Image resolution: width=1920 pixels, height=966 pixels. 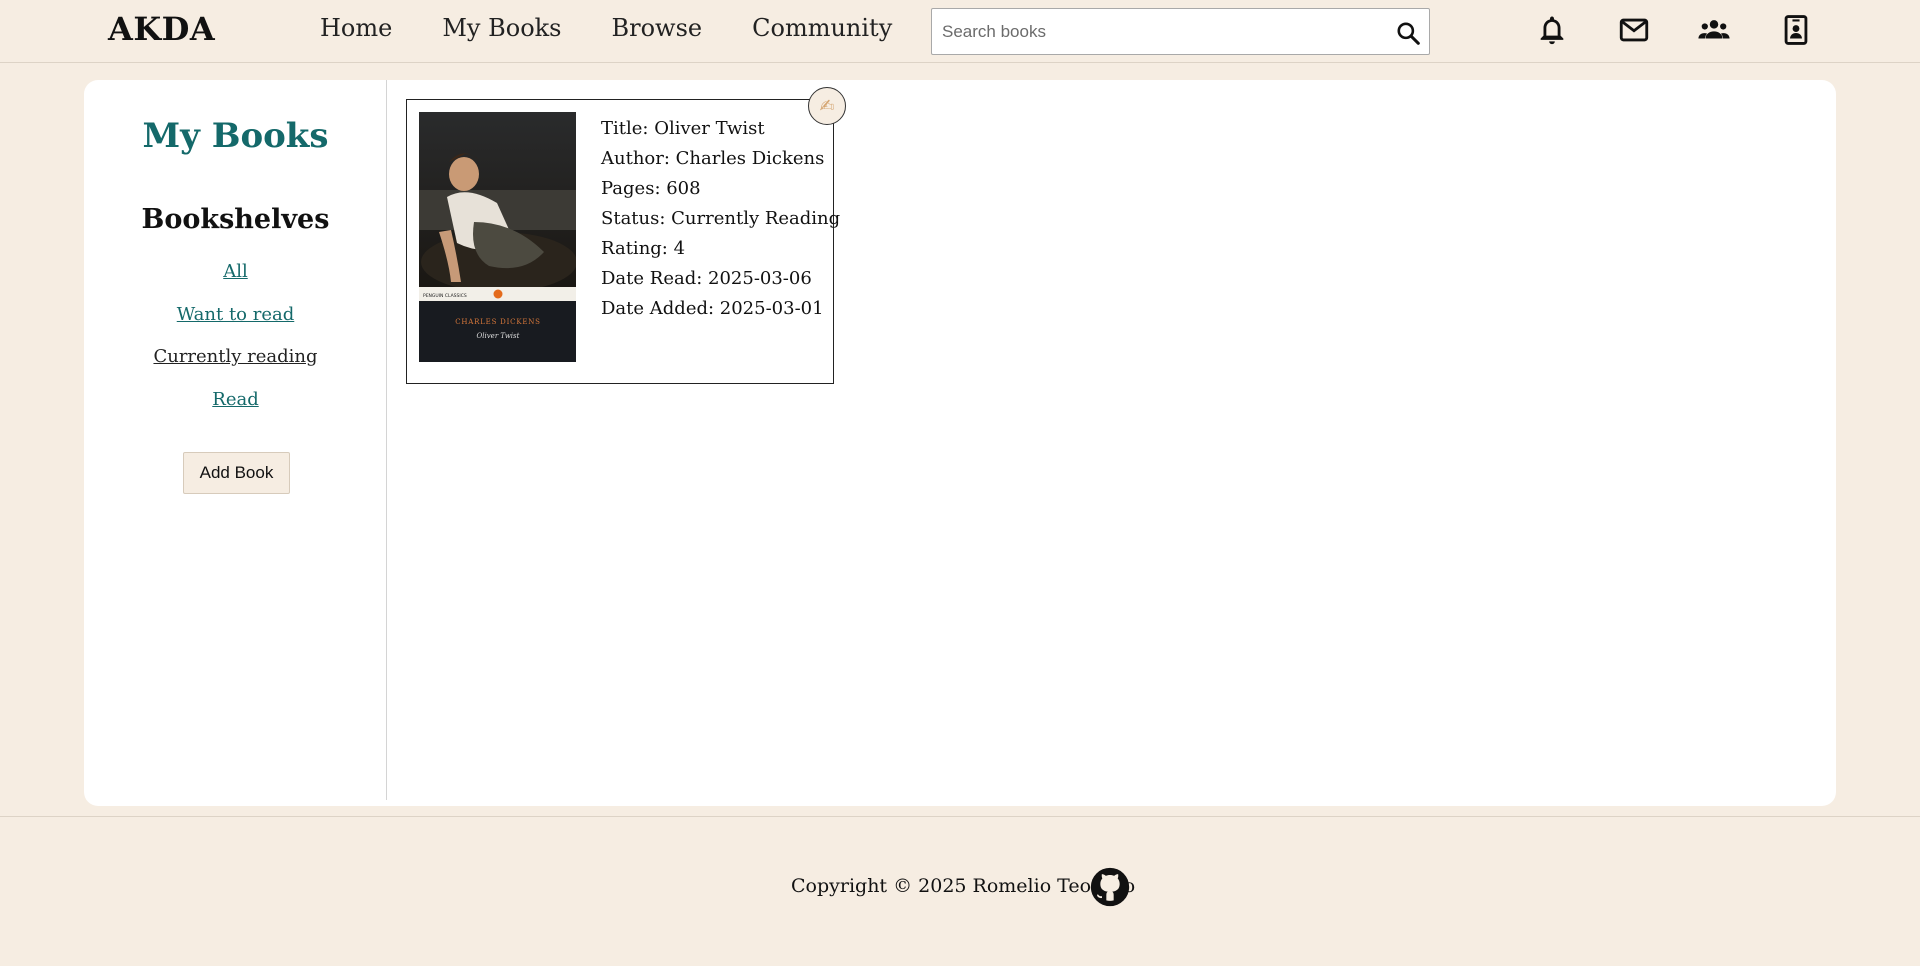 What do you see at coordinates (235, 271) in the screenshot?
I see `shelf-link-all: All` at bounding box center [235, 271].